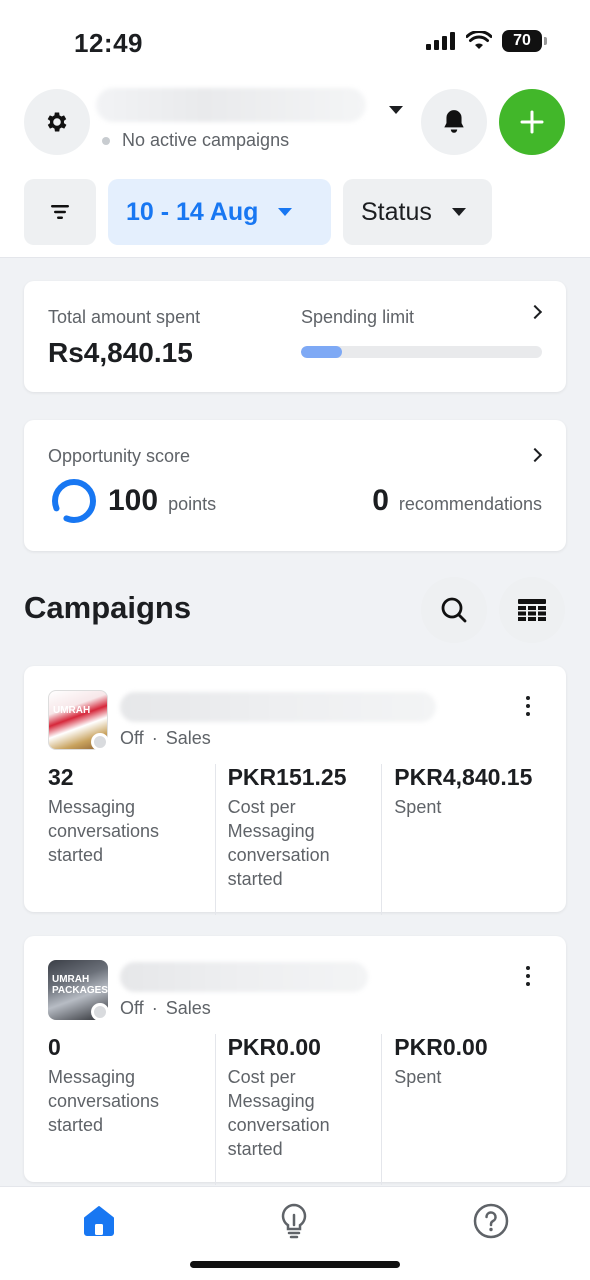  I want to click on account-status: No active campaigns, so click(195, 140).